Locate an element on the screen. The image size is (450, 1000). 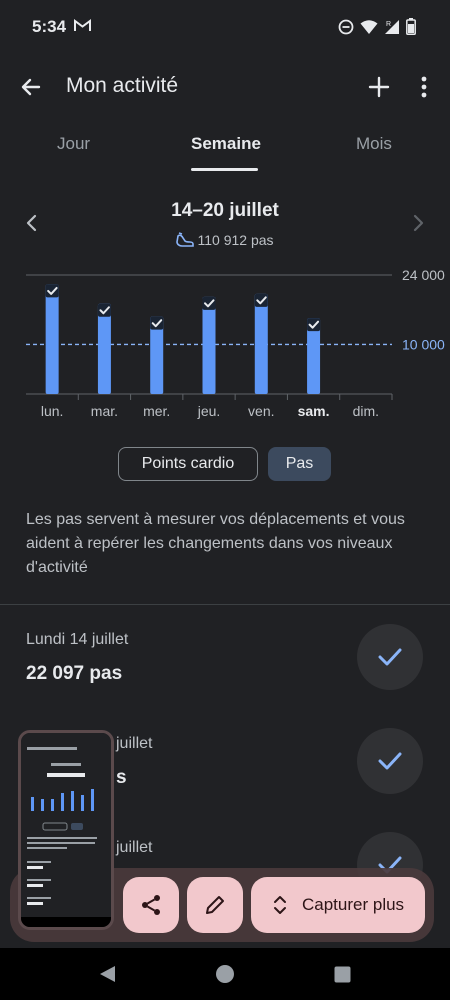
range-total-value: 110 912 pas is located at coordinates (235, 240).